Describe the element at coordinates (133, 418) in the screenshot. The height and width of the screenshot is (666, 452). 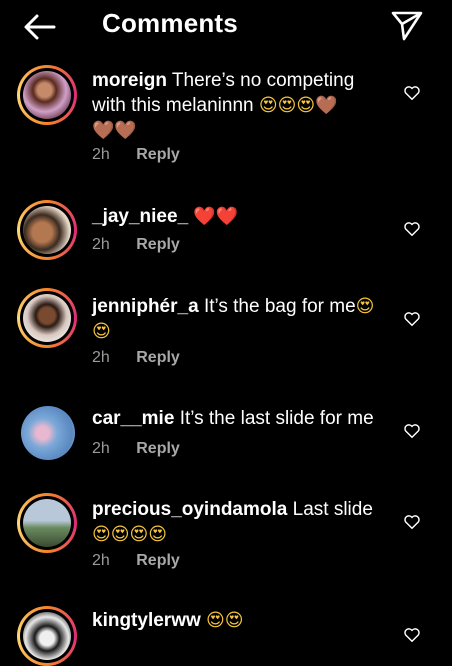
I see `comment-username: car__mie` at that location.